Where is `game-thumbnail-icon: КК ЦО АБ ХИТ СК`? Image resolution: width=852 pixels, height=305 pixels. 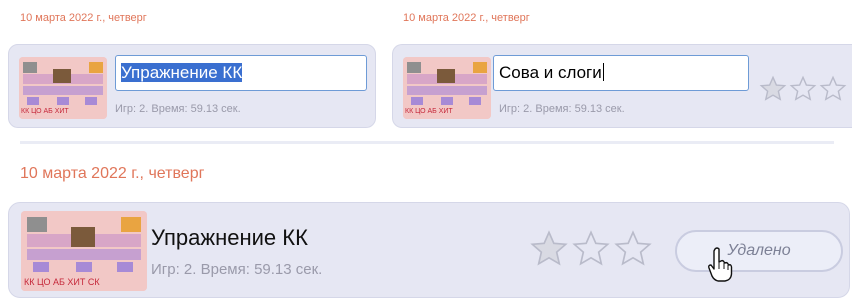 game-thumbnail-icon: КК ЦО АБ ХИТ СК is located at coordinates (84, 251).